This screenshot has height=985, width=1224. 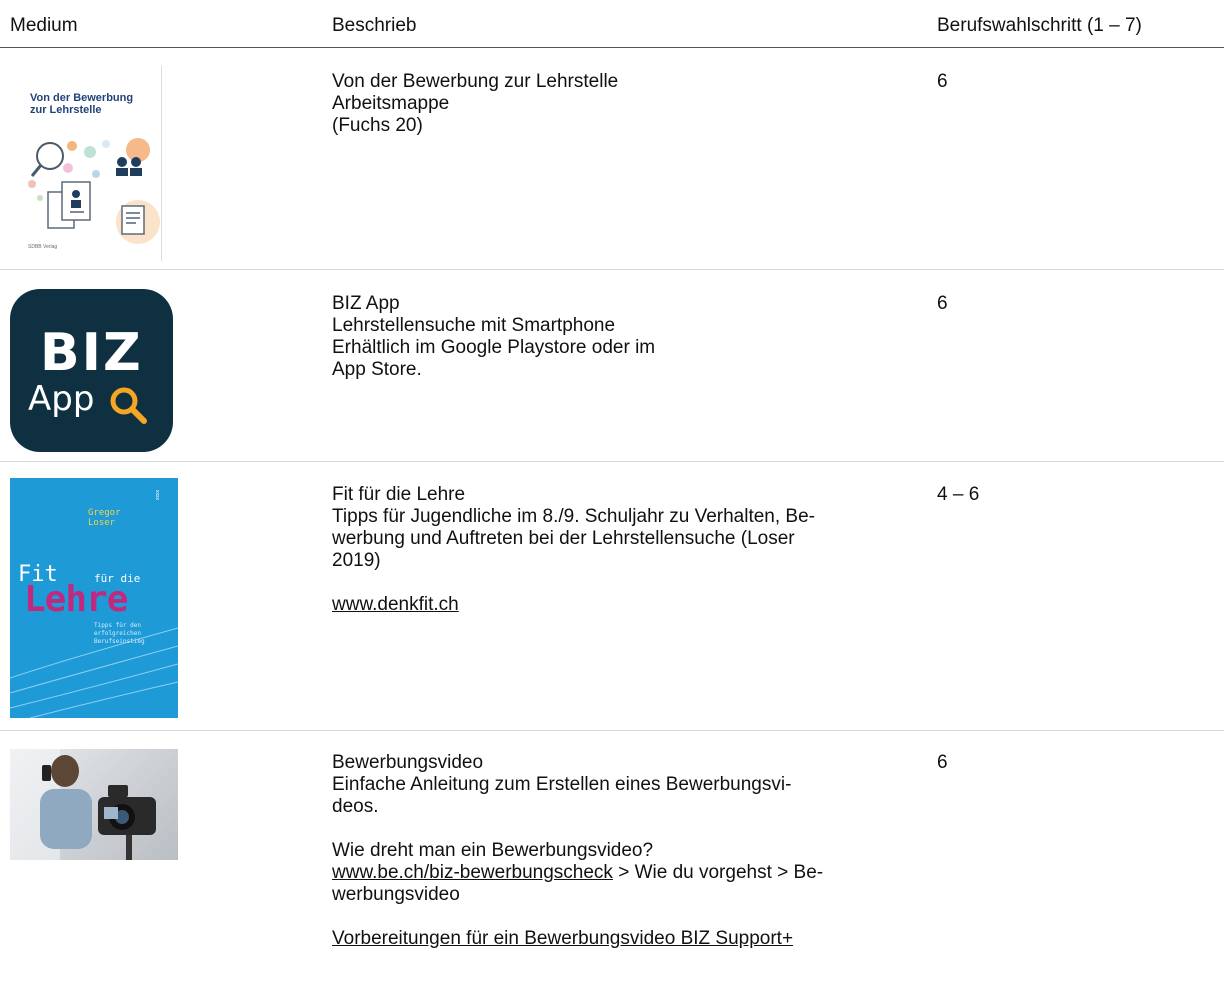 What do you see at coordinates (718, 872) in the screenshot?
I see `link-path-text: > Wie du vorgehst > Be-` at bounding box center [718, 872].